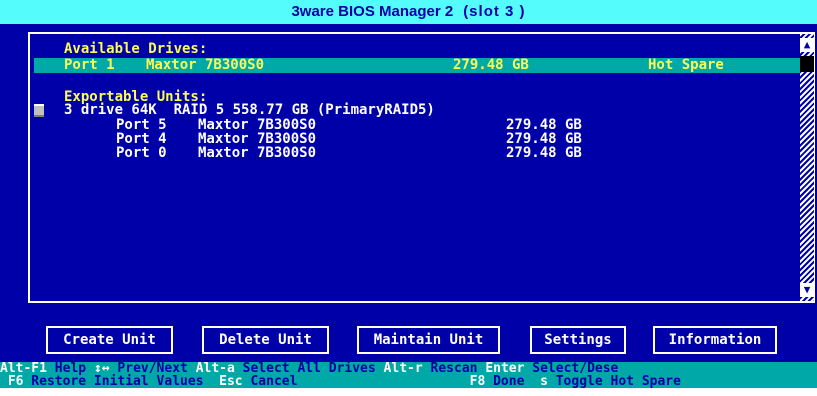  I want to click on drive-model: Maxtor 7B300S0, so click(205, 65).